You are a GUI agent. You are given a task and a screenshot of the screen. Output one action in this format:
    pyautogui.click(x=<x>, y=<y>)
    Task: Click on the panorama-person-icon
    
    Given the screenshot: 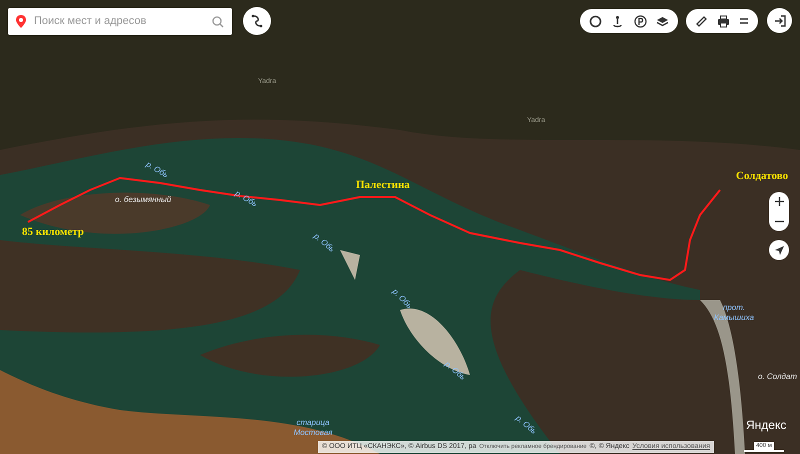 What is the action you would take?
    pyautogui.click(x=617, y=21)
    